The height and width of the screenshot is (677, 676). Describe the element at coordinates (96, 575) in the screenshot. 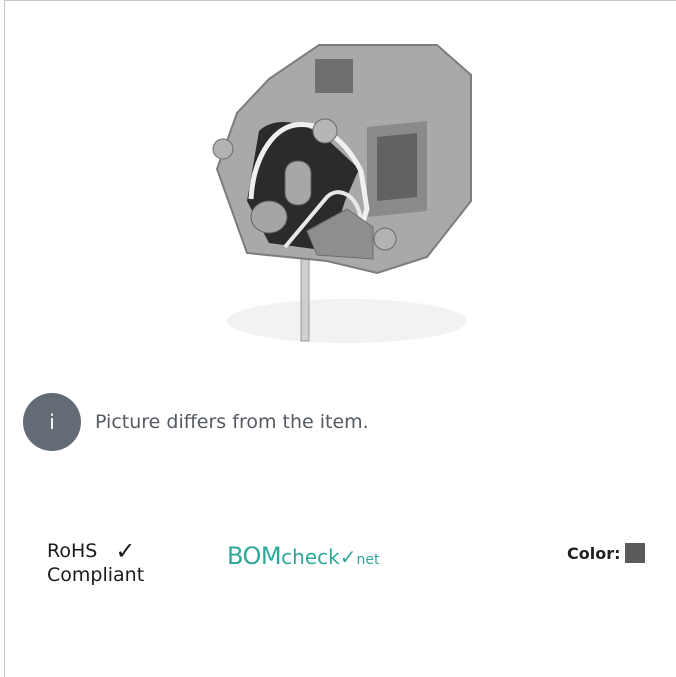

I see `rohs-compliant-label: Compliant` at that location.